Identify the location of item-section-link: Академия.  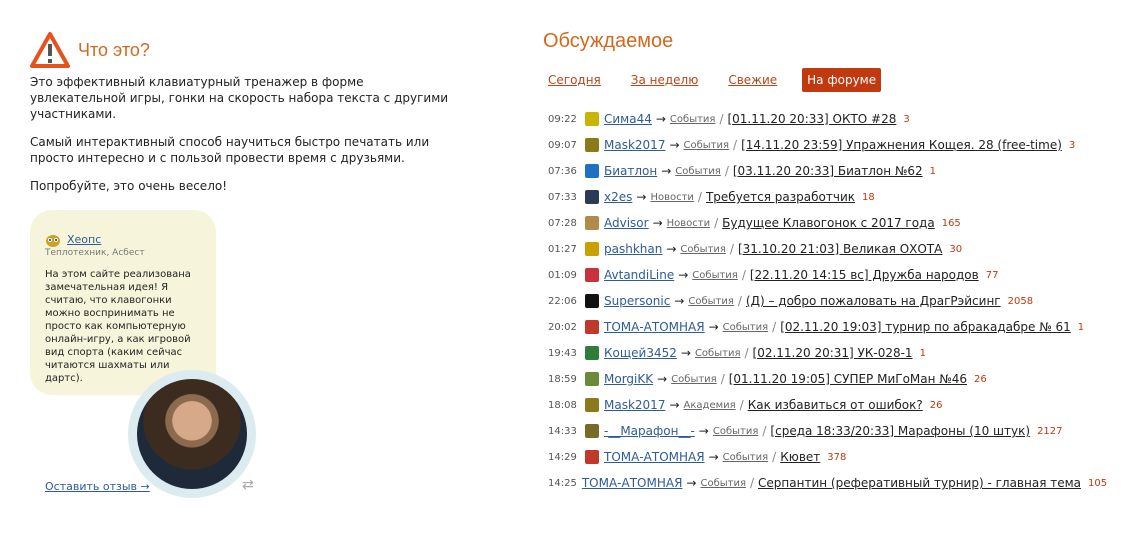
(710, 405).